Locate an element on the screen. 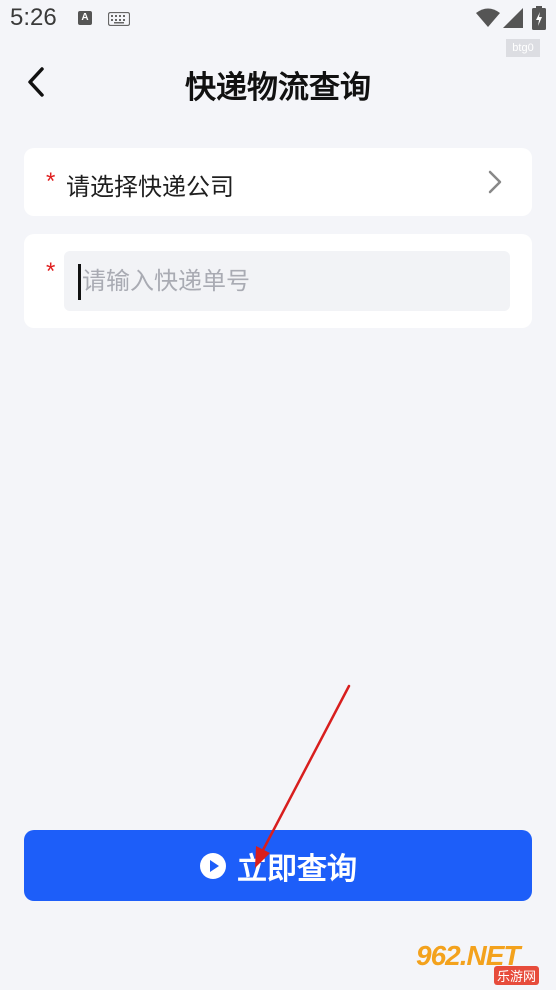 The width and height of the screenshot is (556, 990). tracking-number-card: * is located at coordinates (278, 281).